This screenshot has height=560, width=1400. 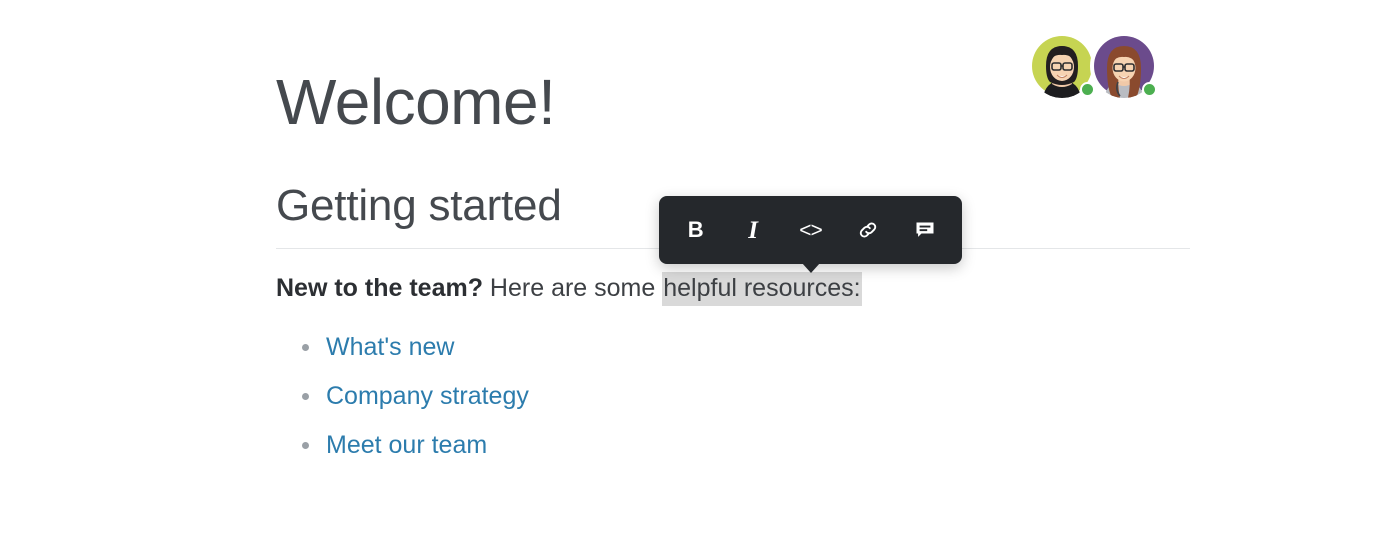 I want to click on italic-icon: I, so click(x=753, y=230).